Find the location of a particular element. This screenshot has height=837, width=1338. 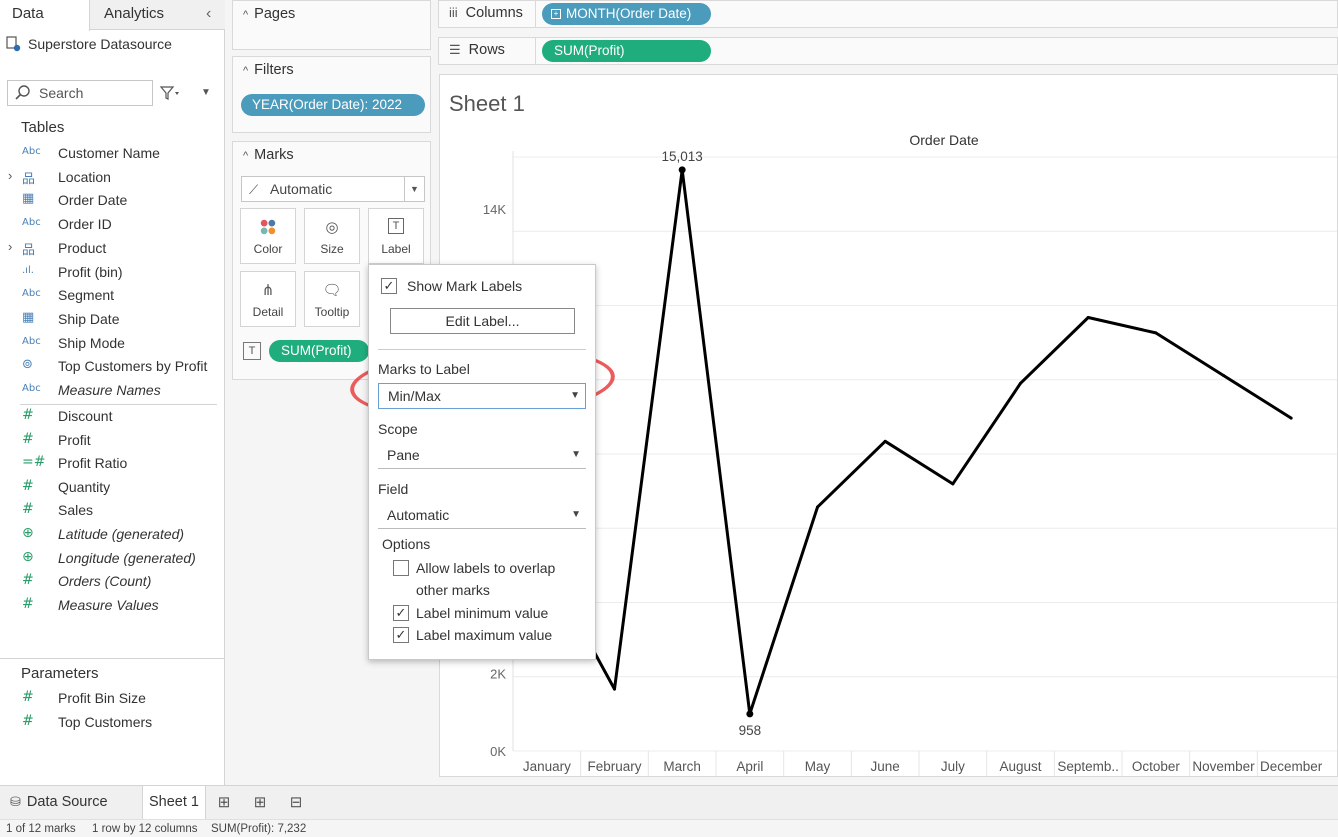

show-mark-labels-text: Show Mark Labels is located at coordinates (465, 286).